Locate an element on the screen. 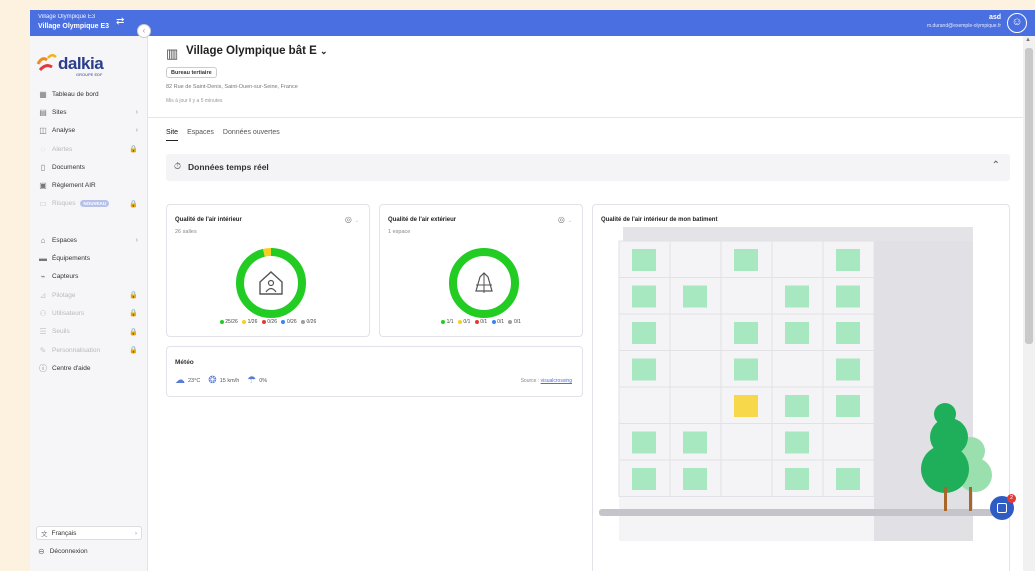 The height and width of the screenshot is (571, 1035). outdoor-air-legend: 1/1 0/1 0/1 0/1 0/1 is located at coordinates (481, 322).